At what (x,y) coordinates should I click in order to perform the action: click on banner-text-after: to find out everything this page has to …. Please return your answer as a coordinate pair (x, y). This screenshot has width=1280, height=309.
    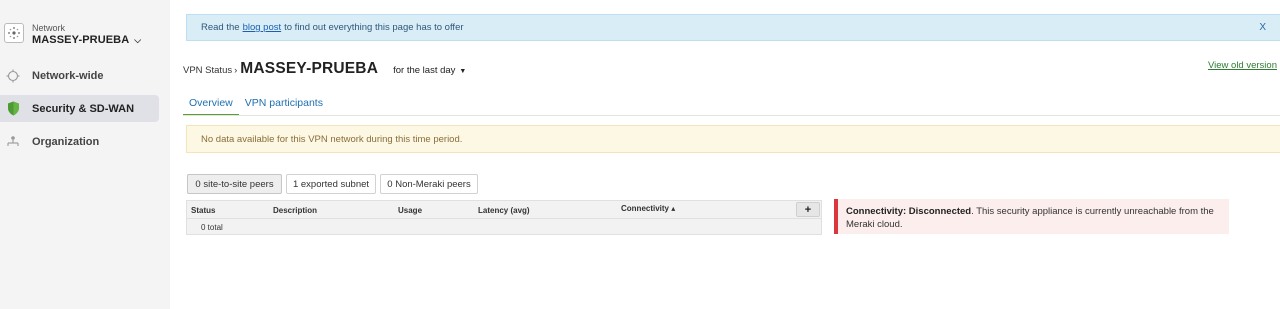
    Looking at the image, I should click on (374, 27).